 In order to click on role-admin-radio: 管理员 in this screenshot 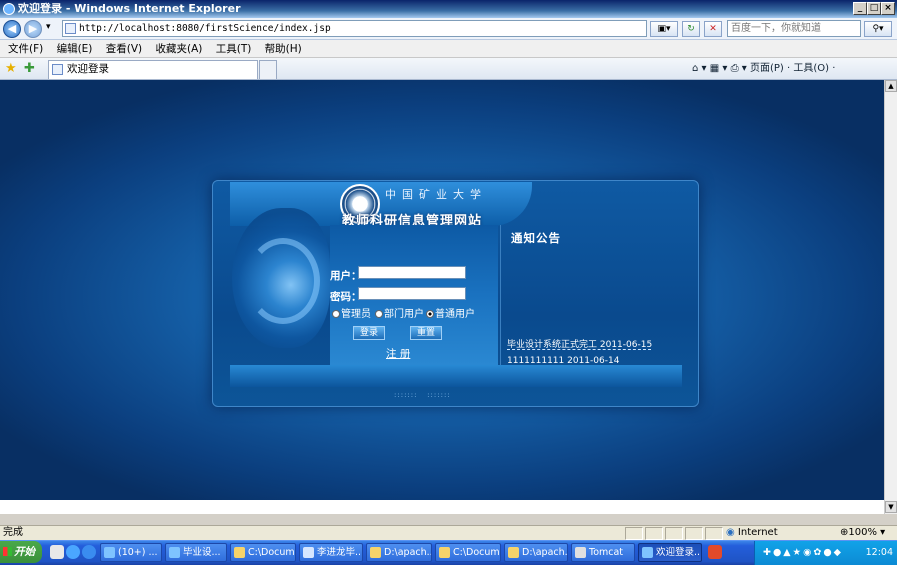, I will do `click(351, 314)`.